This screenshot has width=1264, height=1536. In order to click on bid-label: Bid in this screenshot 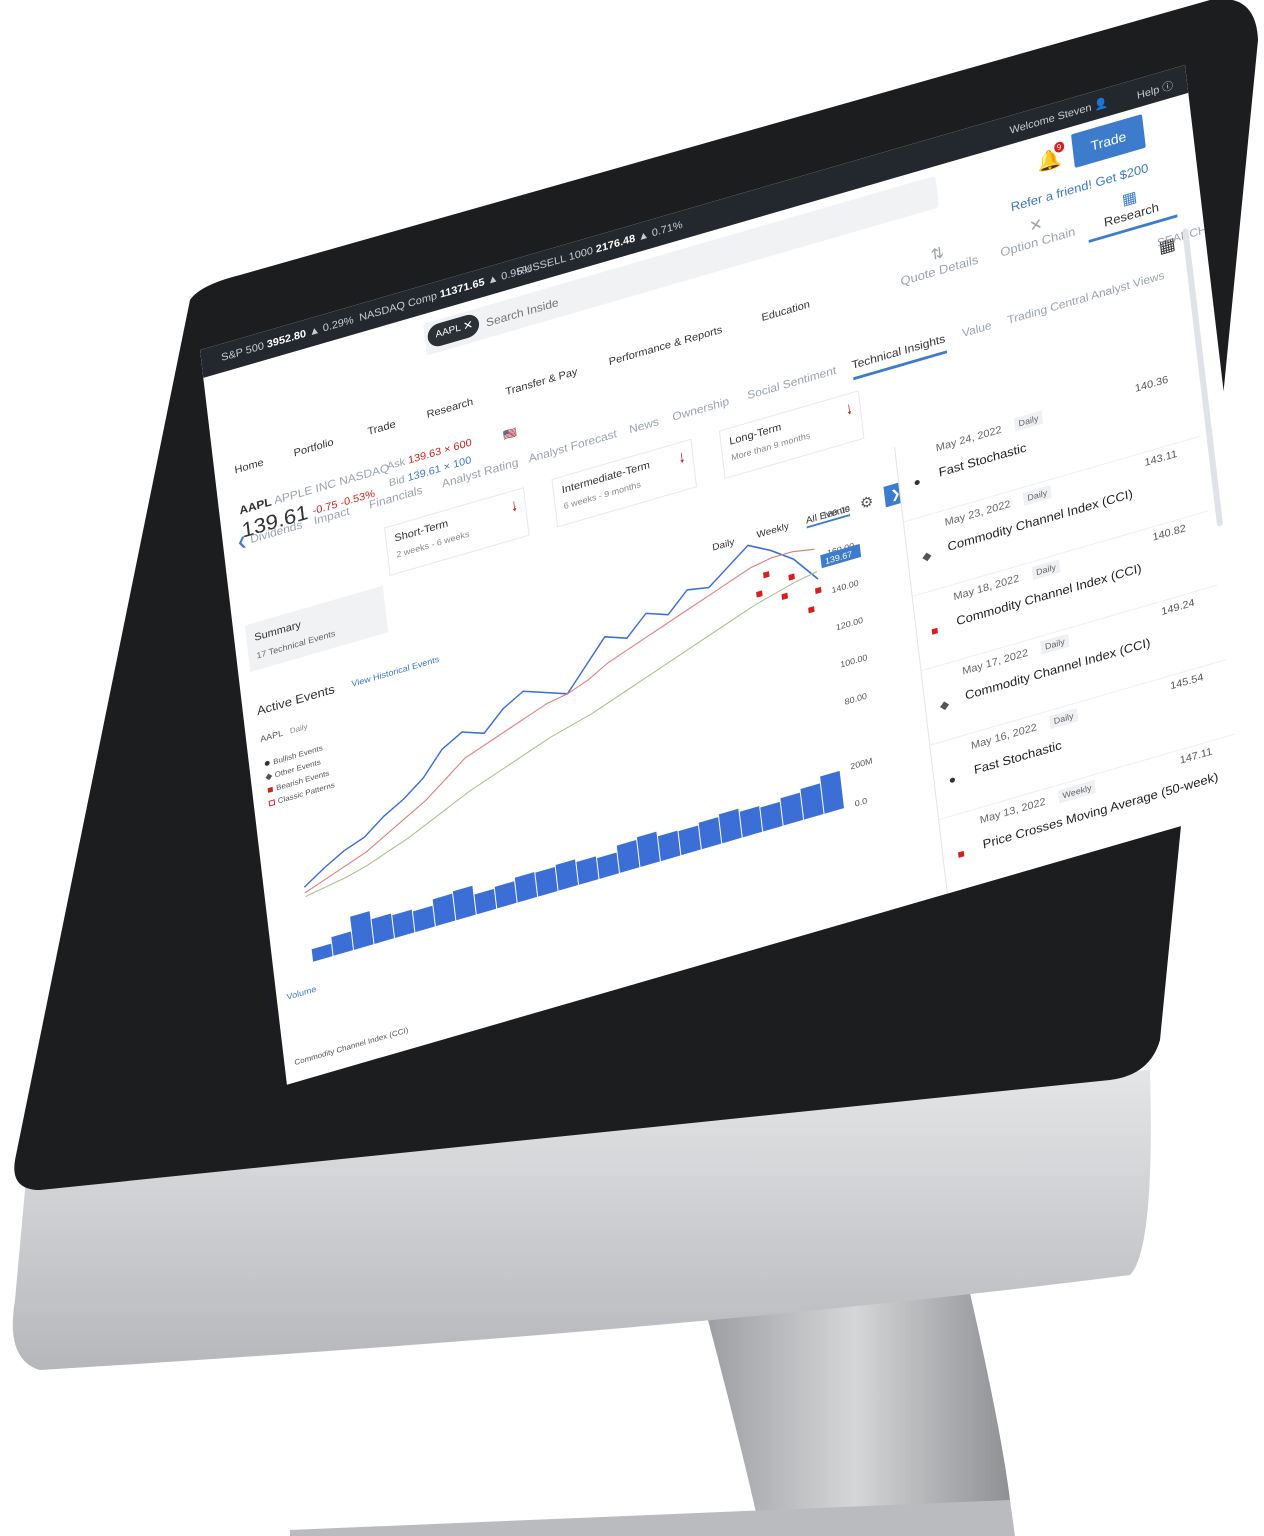, I will do `click(397, 481)`.